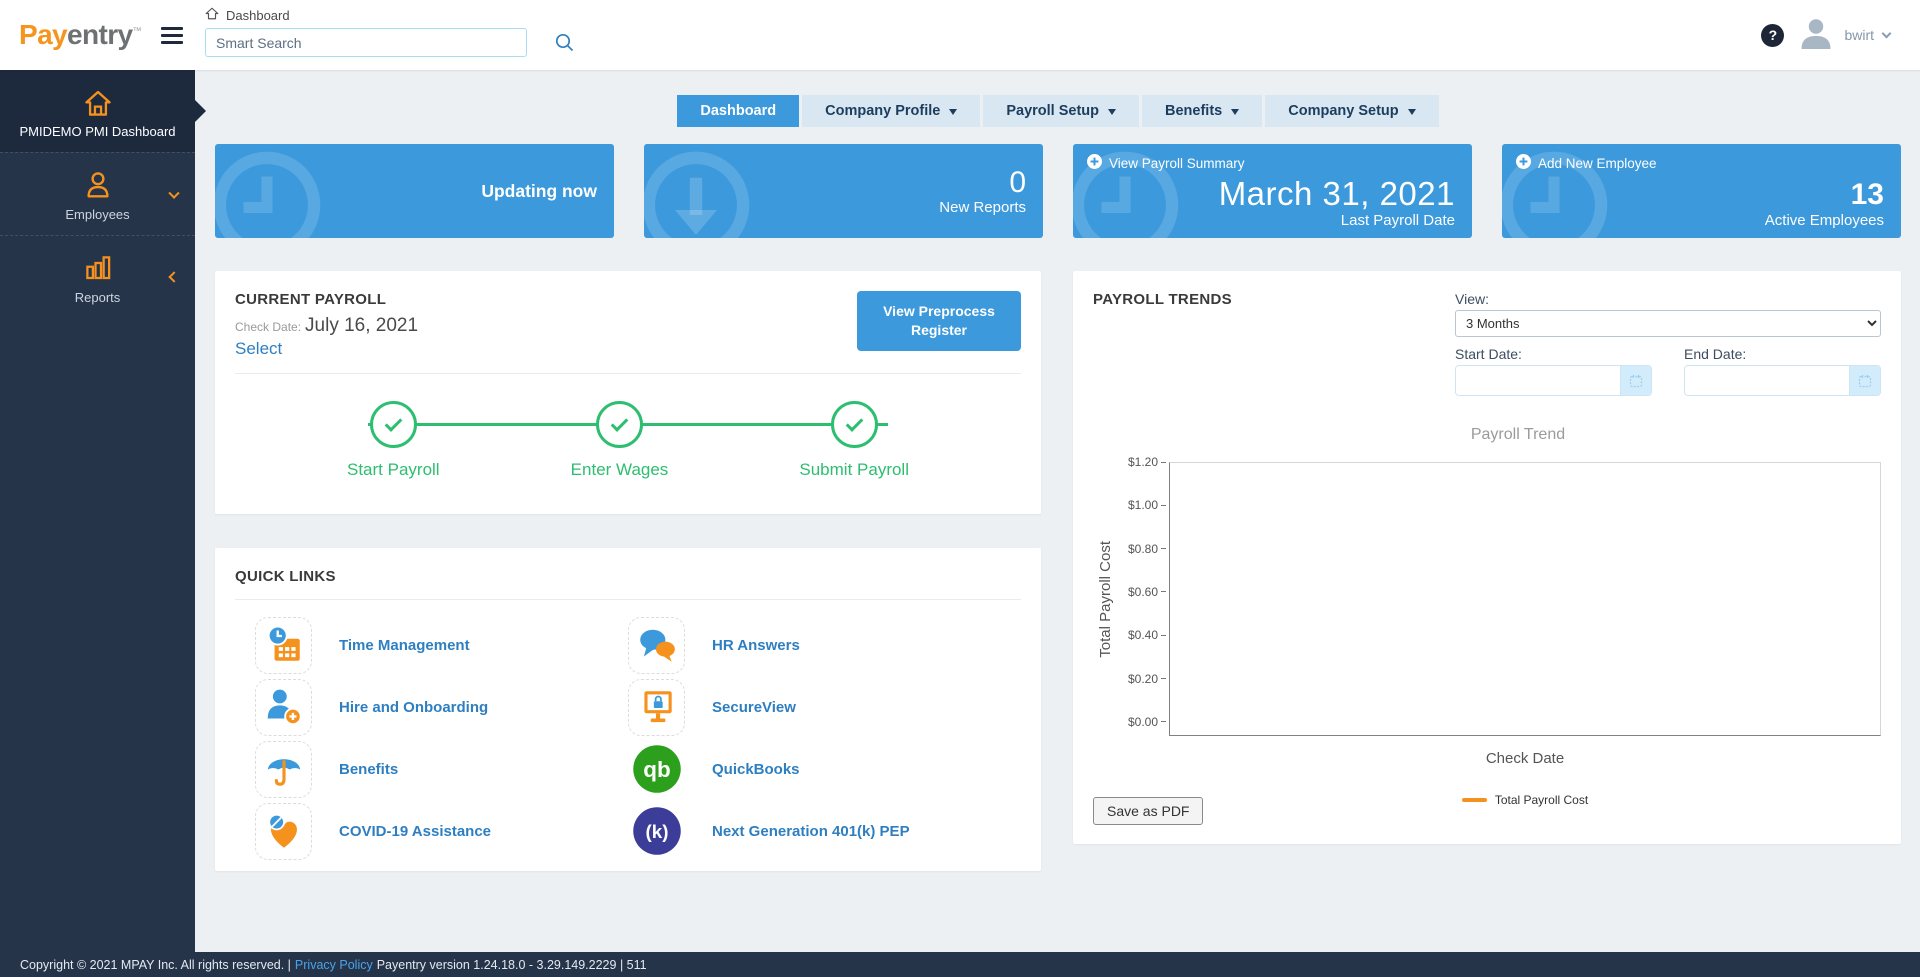 This screenshot has width=1920, height=977. I want to click on user-menu: bwirt, so click(1844, 35).